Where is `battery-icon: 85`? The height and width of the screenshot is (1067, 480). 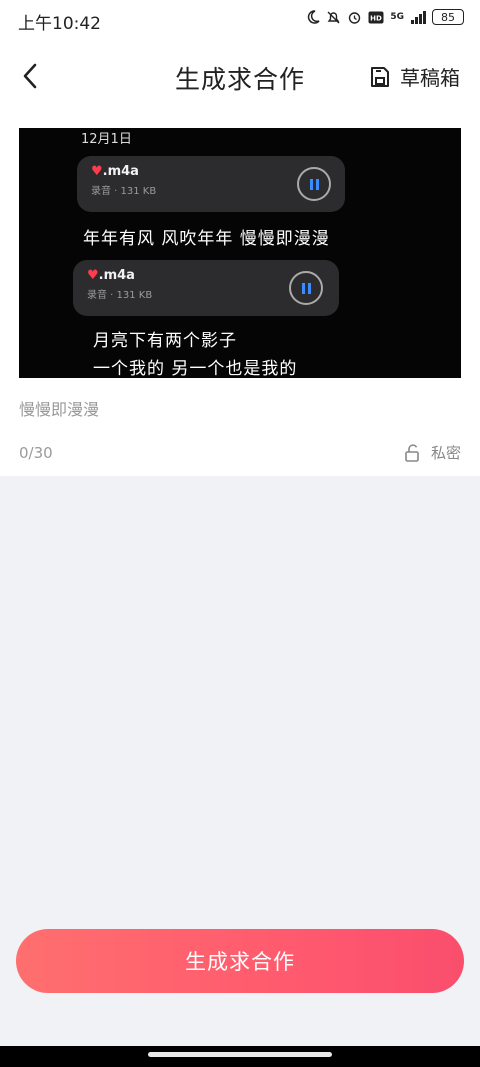
battery-icon: 85 is located at coordinates (448, 17).